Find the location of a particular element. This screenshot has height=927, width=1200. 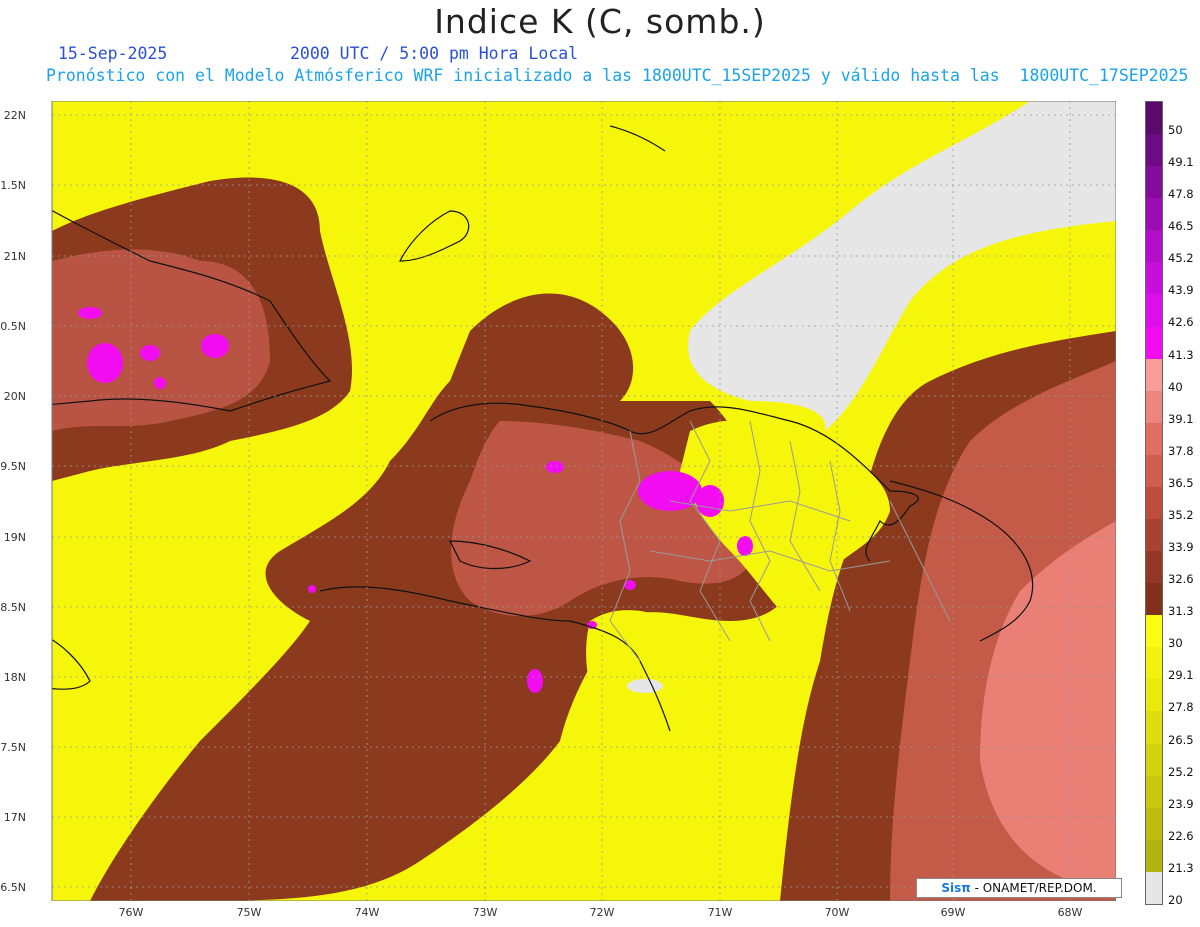

credit-text: - ONAMET/REP.DOM. is located at coordinates (1033, 888).